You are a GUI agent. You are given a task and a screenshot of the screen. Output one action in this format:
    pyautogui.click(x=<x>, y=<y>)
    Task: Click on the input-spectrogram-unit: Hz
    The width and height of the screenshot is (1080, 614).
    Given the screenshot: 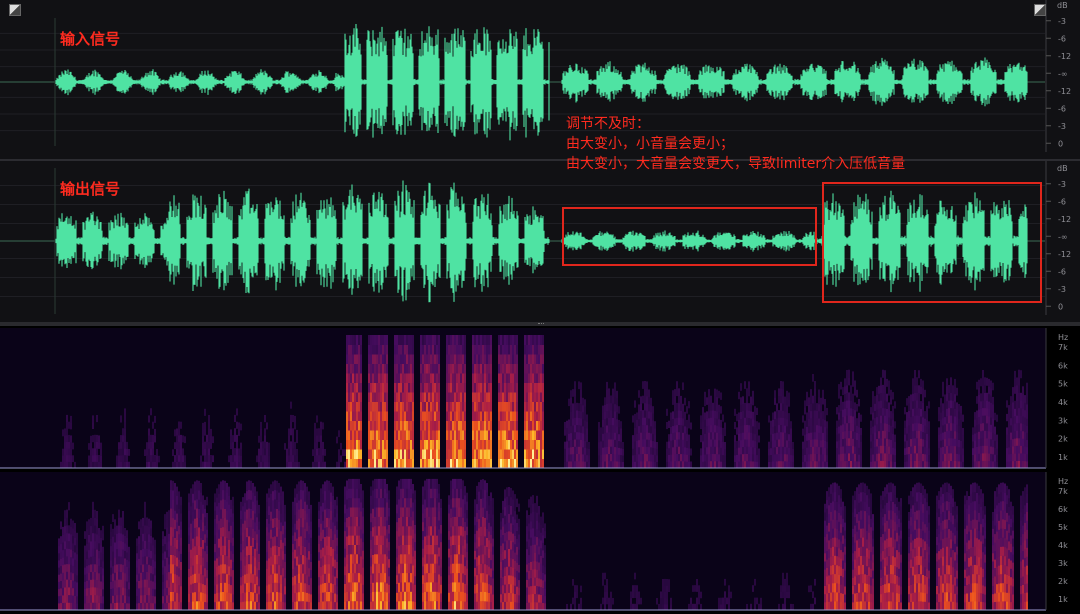 What is the action you would take?
    pyautogui.click(x=1063, y=337)
    